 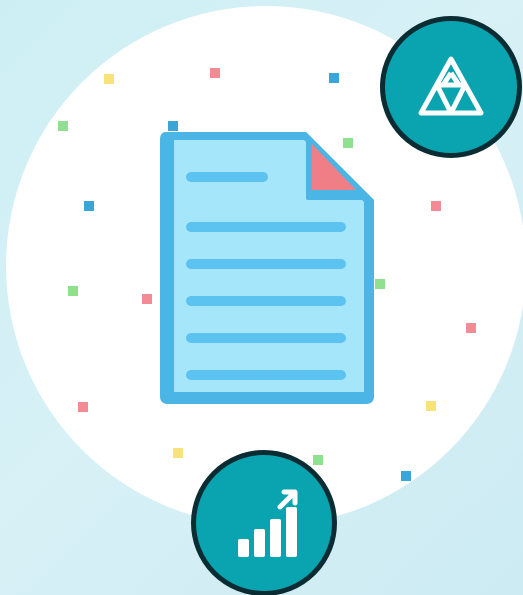 I want to click on growth-badge, so click(x=264, y=522).